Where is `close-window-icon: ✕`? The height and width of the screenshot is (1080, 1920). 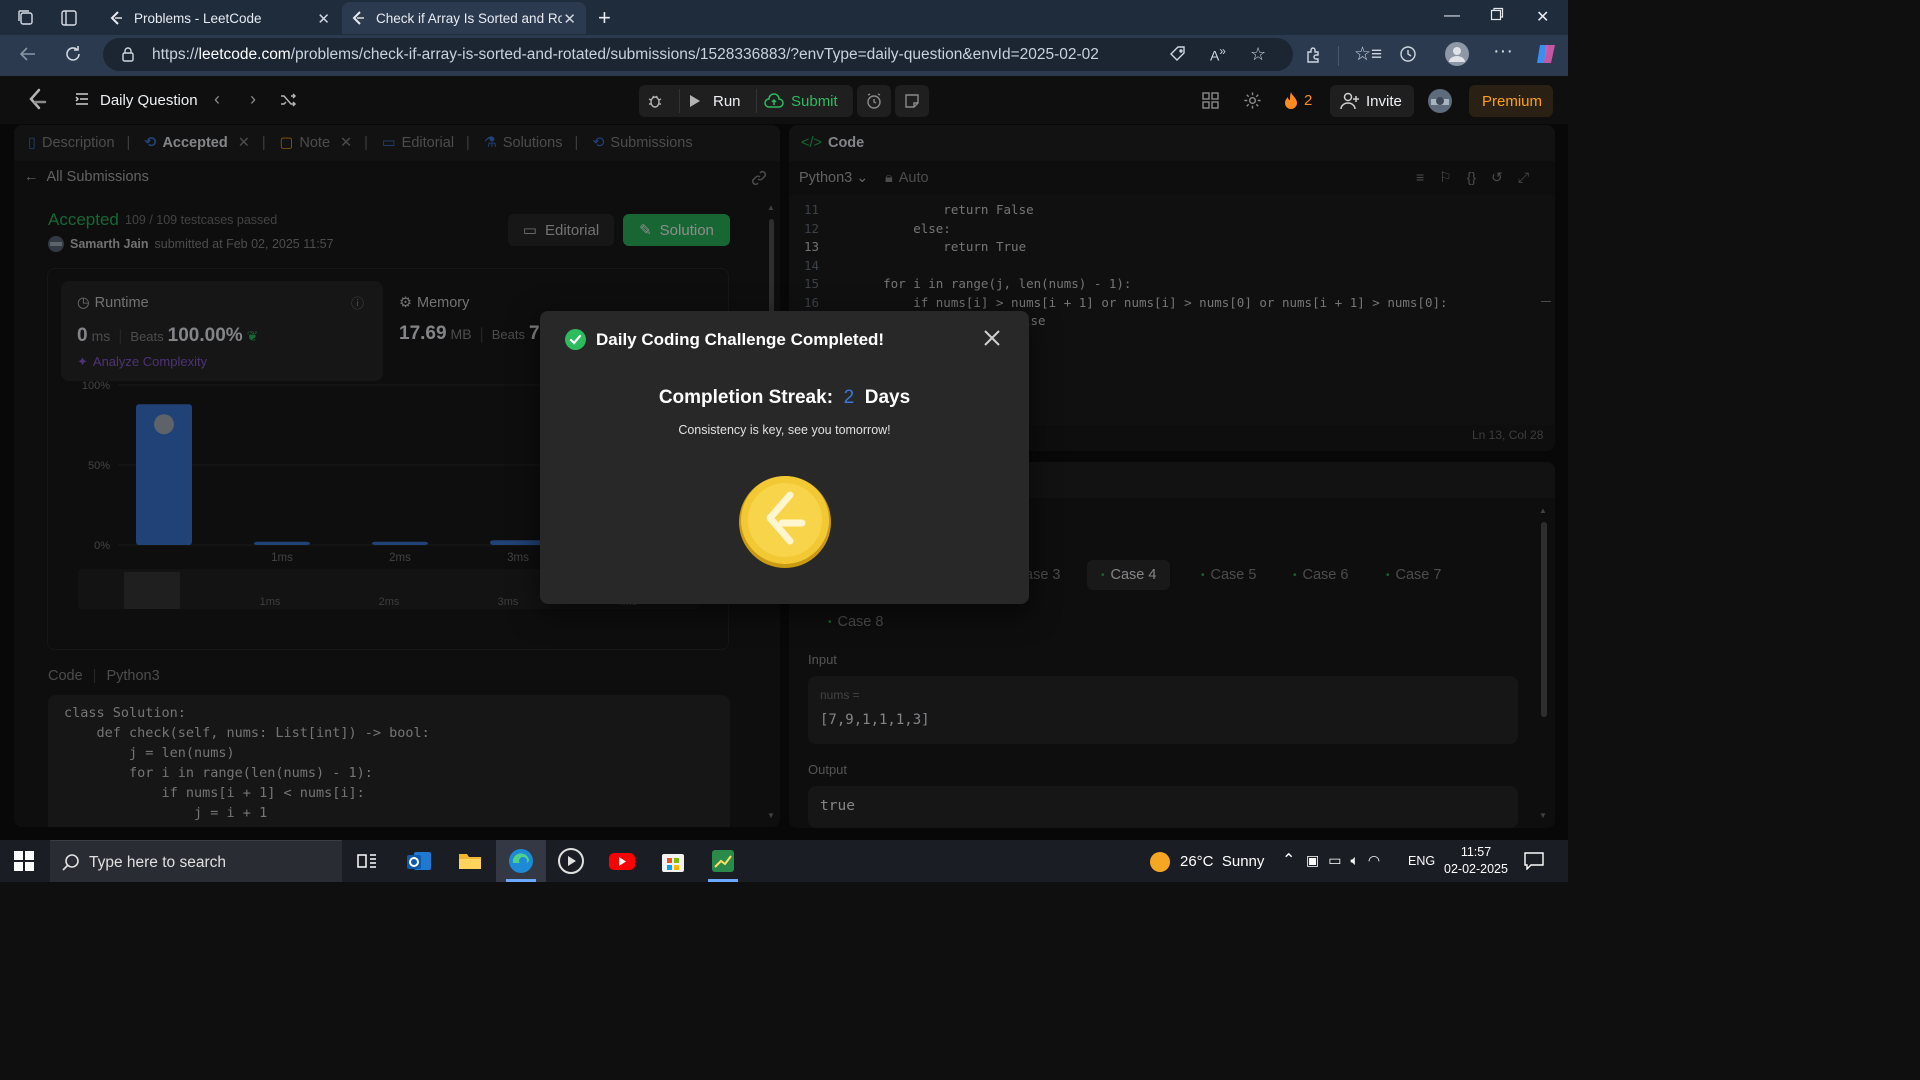
close-window-icon: ✕ is located at coordinates (1542, 17).